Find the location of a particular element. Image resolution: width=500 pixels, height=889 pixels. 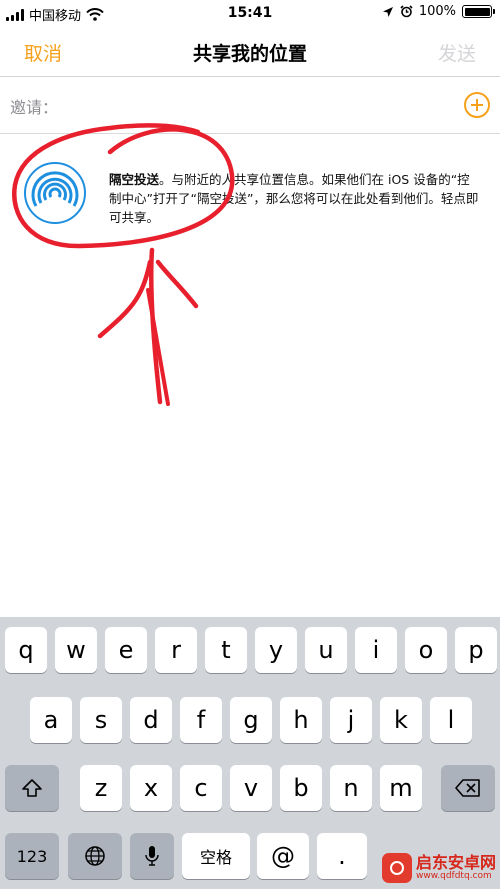

key-a: a is located at coordinates (51, 720).